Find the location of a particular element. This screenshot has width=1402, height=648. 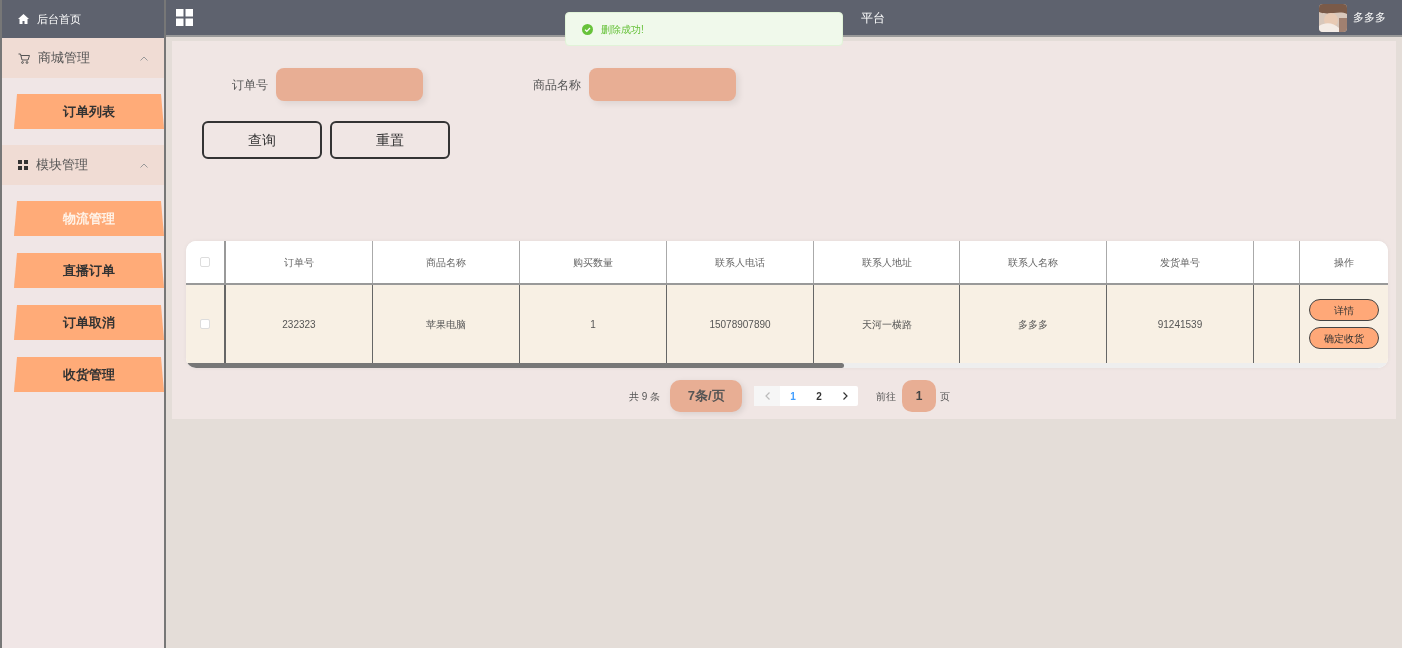

table-cell-text: 苹果电脑 is located at coordinates (446, 324).